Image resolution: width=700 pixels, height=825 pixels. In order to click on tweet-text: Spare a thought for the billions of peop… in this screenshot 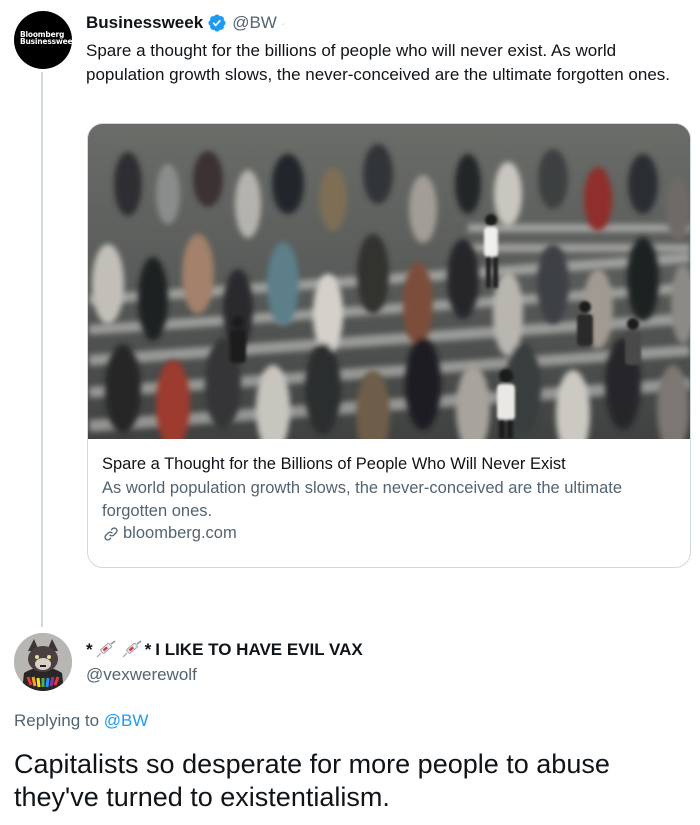, I will do `click(378, 62)`.